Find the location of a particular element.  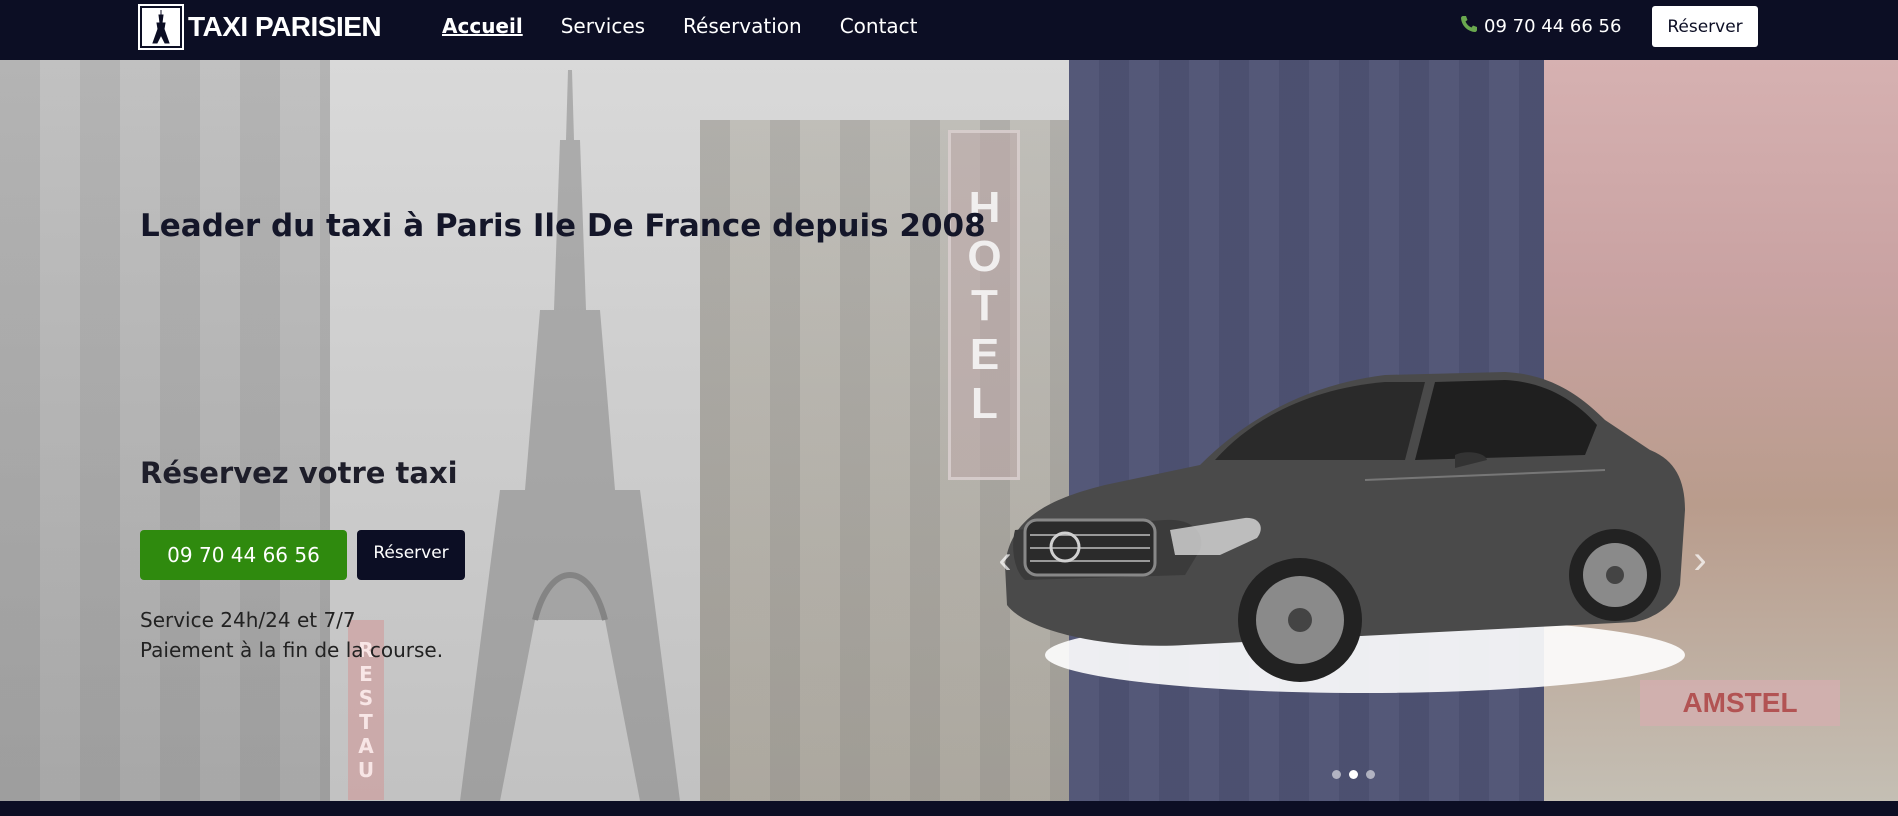

nav-phone: 09 70 44 66 56 is located at coordinates (1540, 26).